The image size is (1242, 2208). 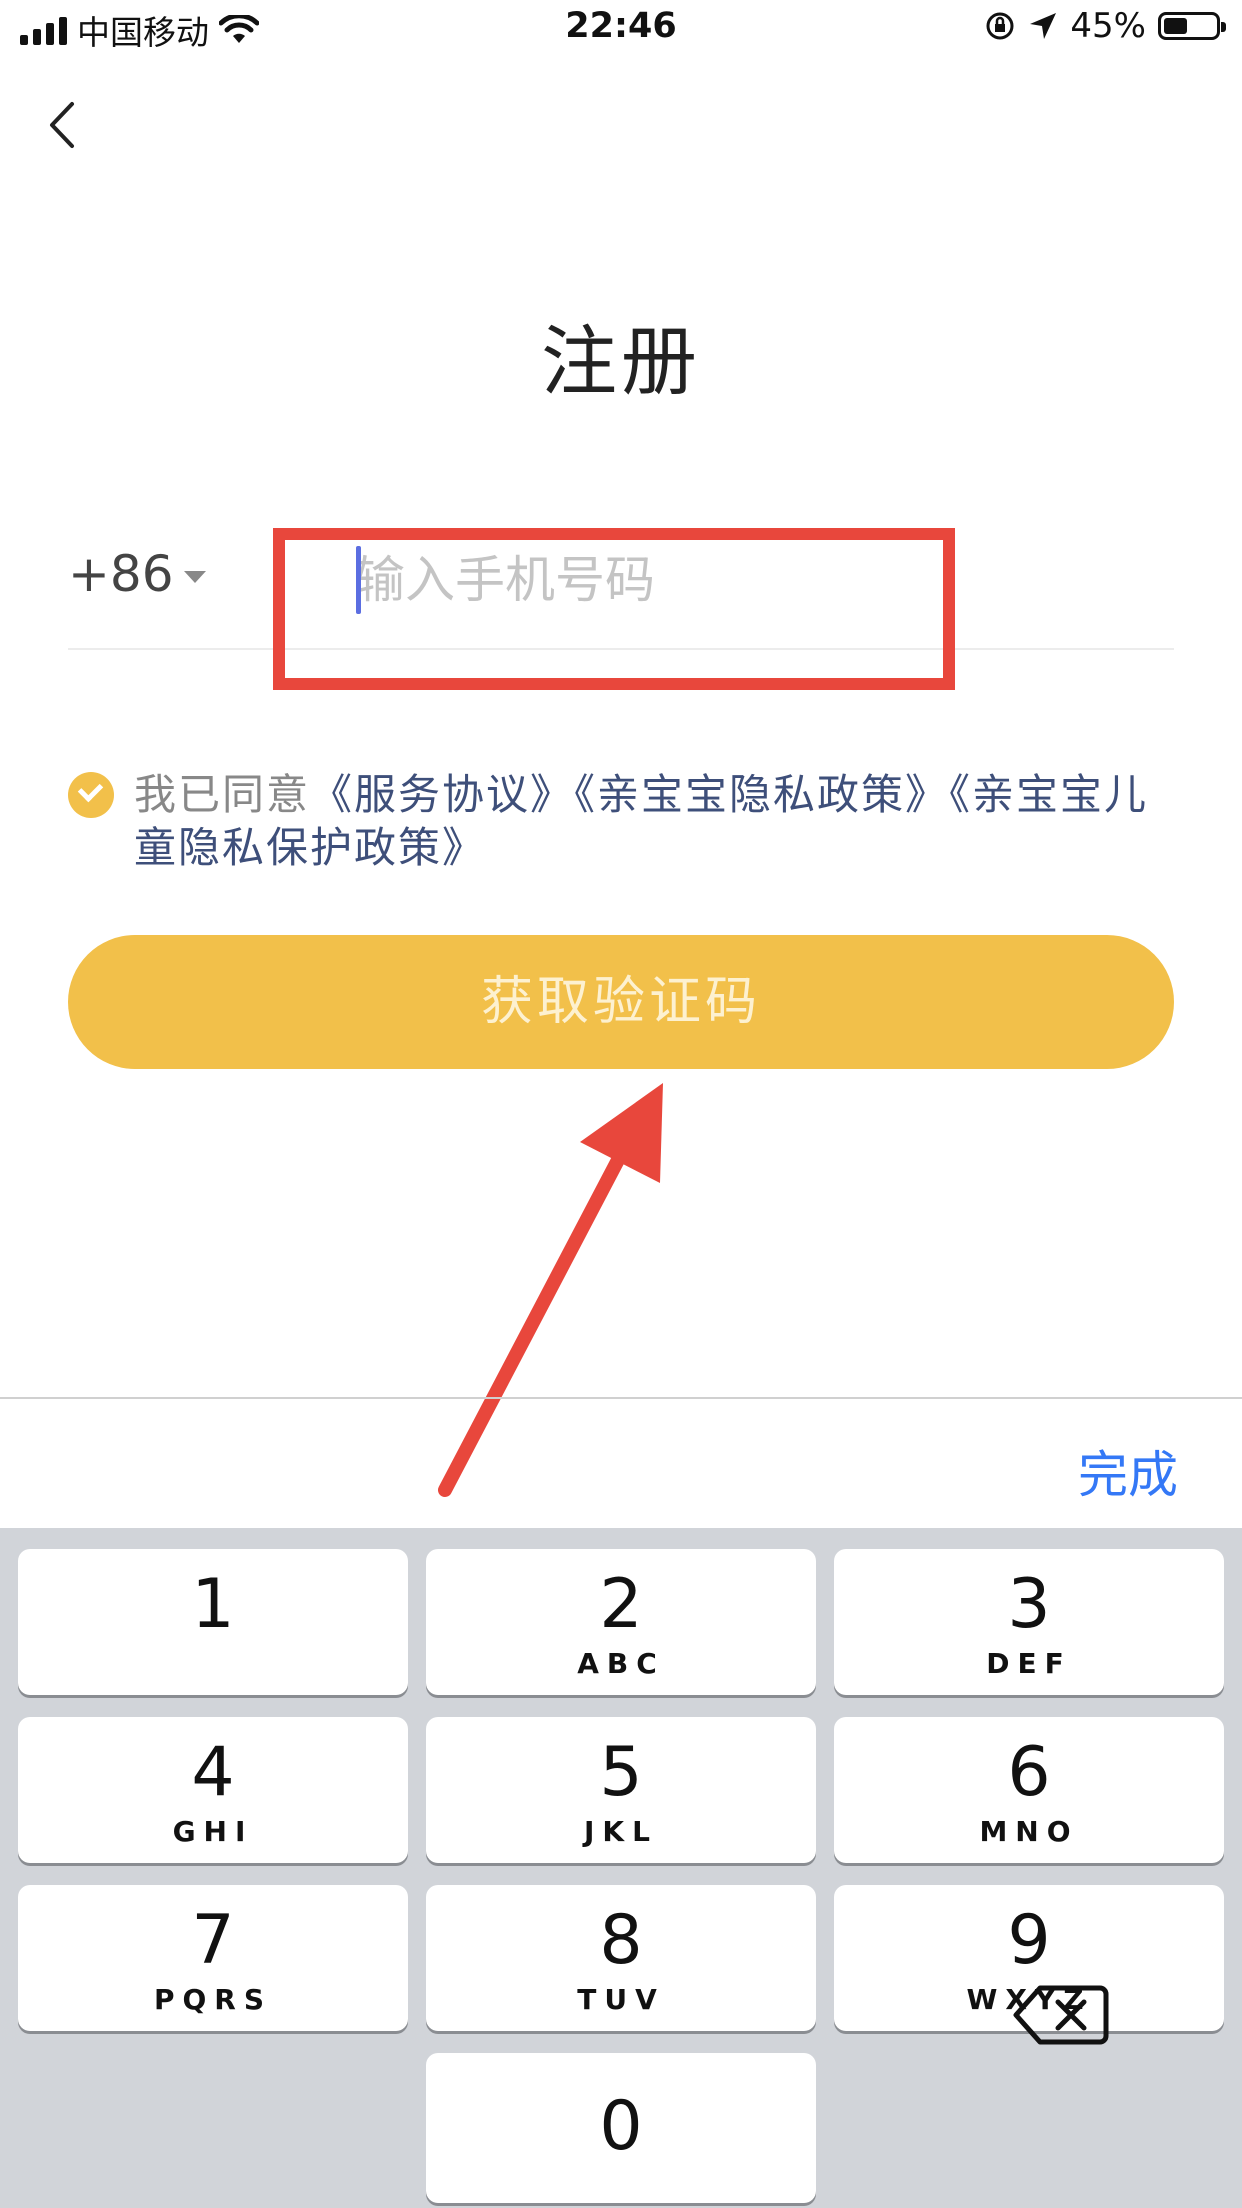 I want to click on key-letters: GHI, so click(x=213, y=1831).